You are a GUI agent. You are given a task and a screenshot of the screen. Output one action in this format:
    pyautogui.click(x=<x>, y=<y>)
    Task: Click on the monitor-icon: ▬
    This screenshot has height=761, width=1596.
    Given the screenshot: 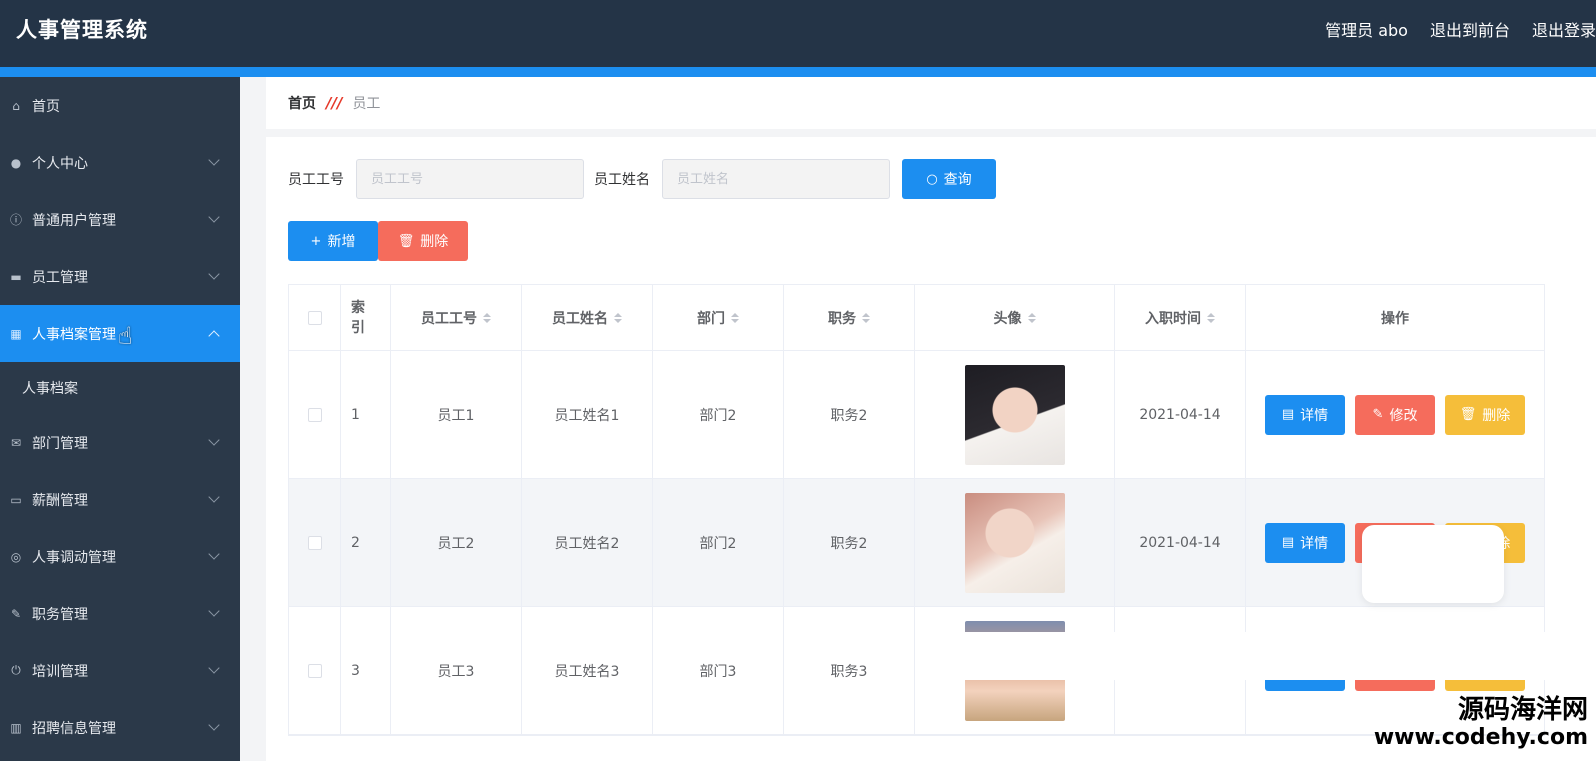 What is the action you would take?
    pyautogui.click(x=16, y=276)
    